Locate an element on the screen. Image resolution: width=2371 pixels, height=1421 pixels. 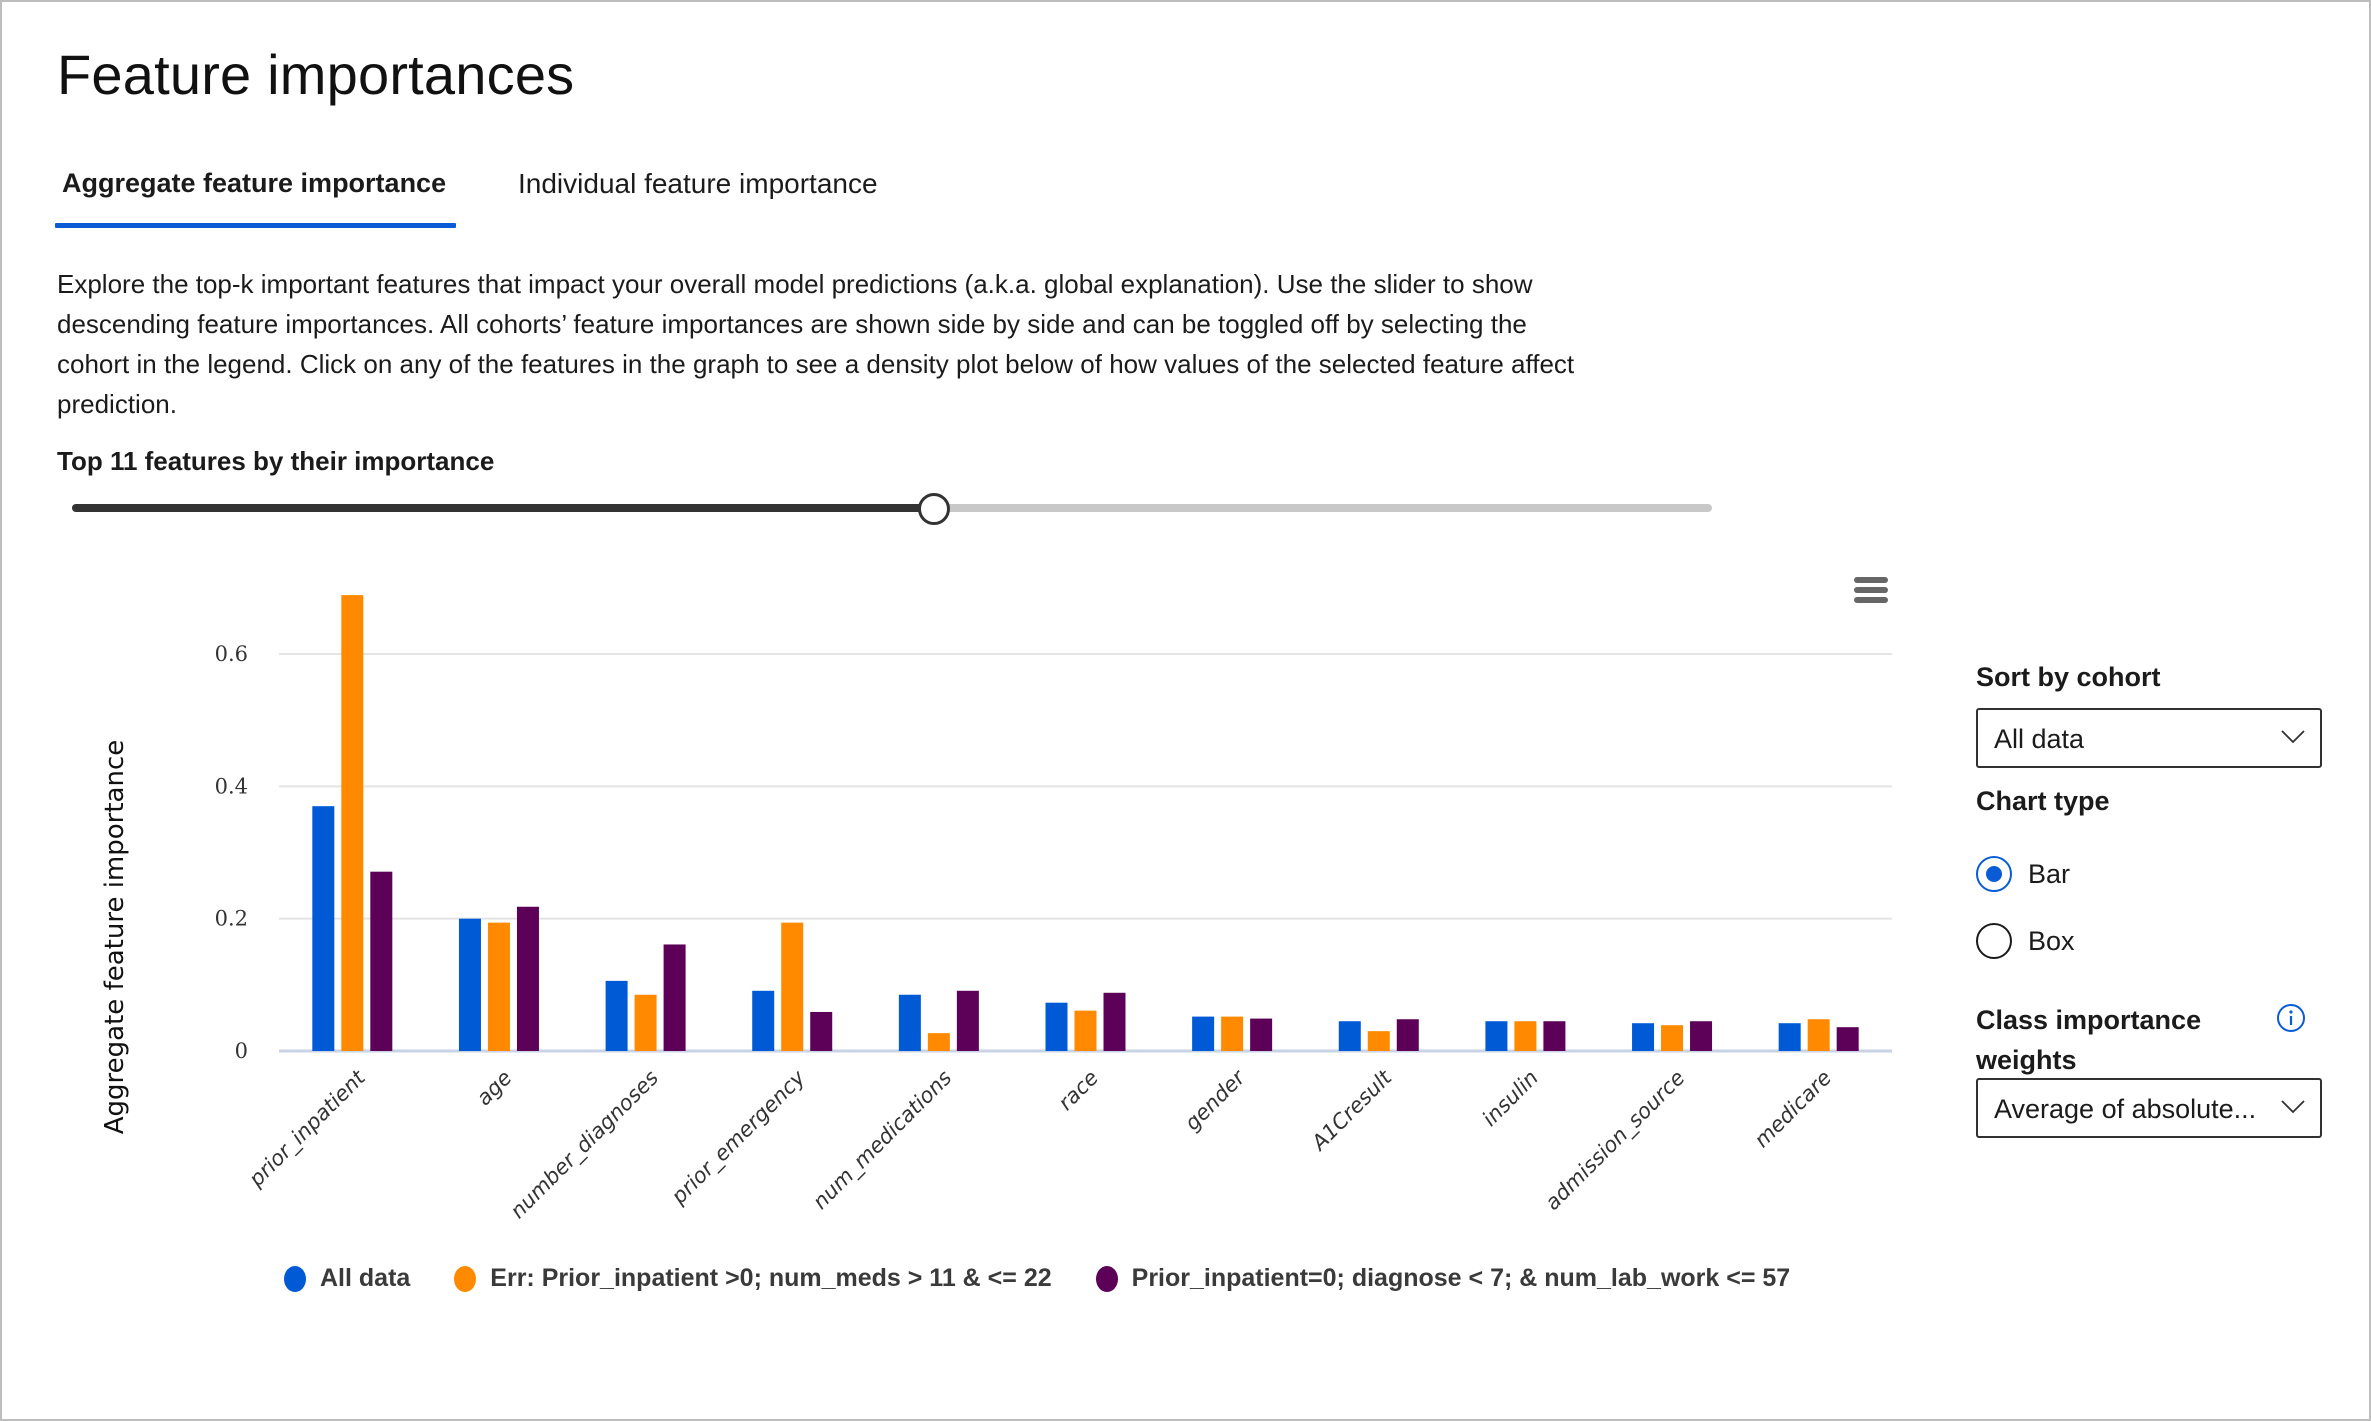
y-tick-label: 0.6 is located at coordinates (231, 654).